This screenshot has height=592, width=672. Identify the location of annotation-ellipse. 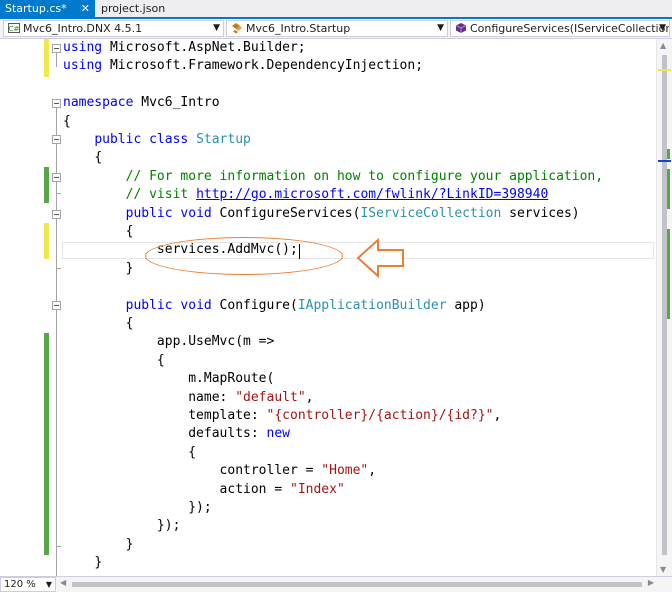
(244, 256).